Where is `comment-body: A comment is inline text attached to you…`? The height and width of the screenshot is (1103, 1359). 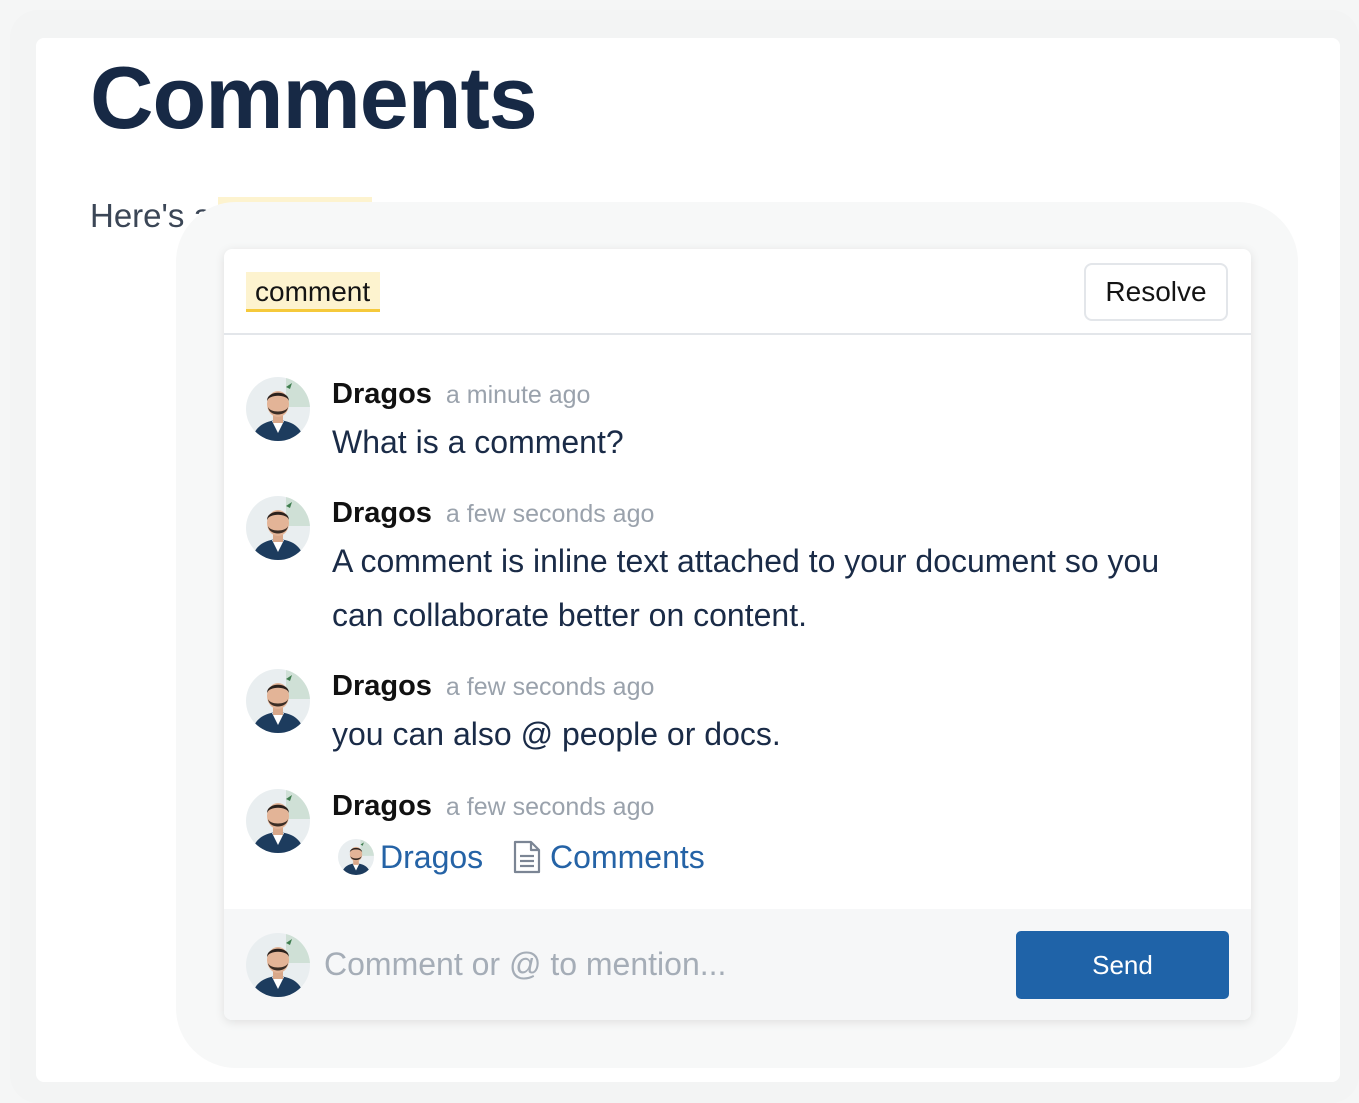 comment-body: A comment is inline text attached to you… is located at coordinates (746, 588).